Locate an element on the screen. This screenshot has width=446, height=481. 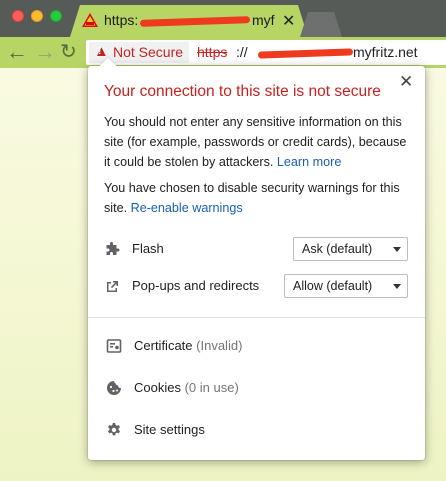
new-tab-button is located at coordinates (321, 24).